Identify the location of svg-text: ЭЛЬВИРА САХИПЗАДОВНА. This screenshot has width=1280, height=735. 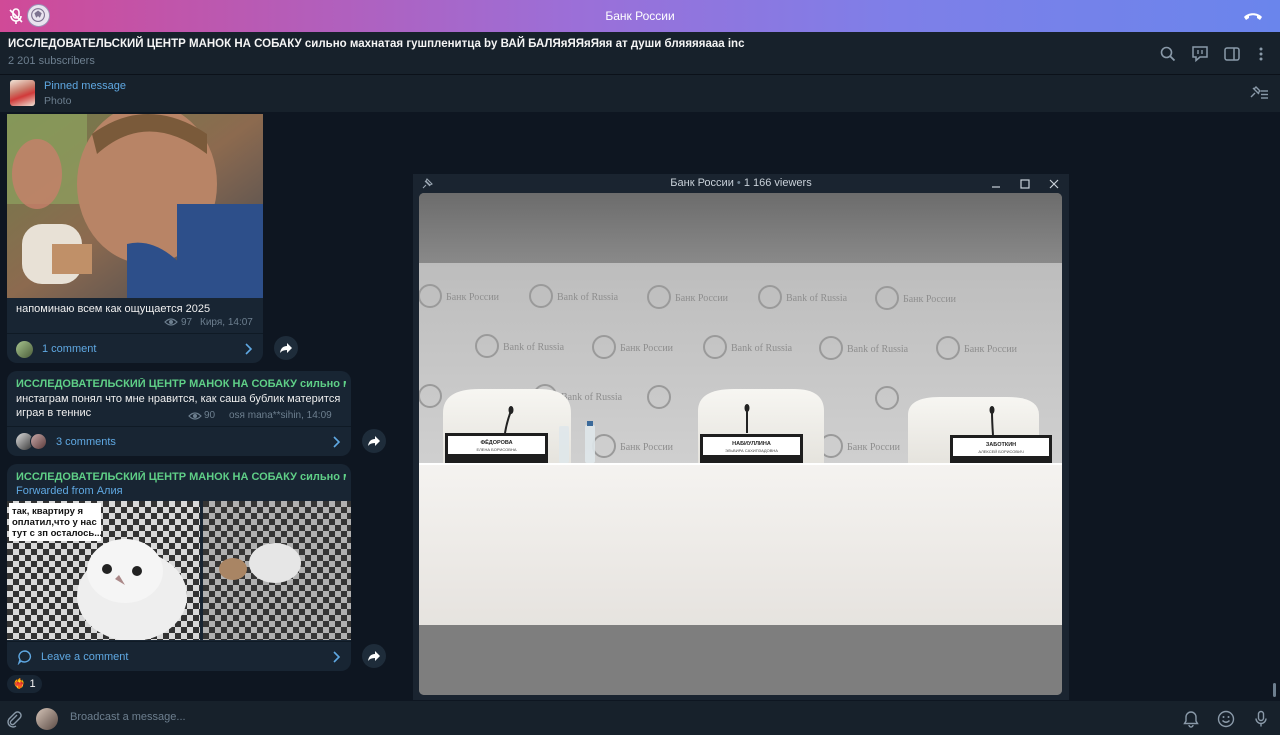
(751, 450).